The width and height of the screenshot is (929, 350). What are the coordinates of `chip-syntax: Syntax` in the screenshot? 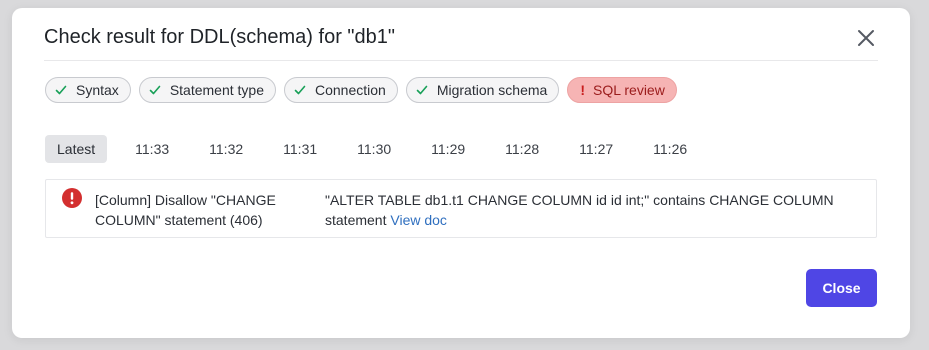 It's located at (88, 90).